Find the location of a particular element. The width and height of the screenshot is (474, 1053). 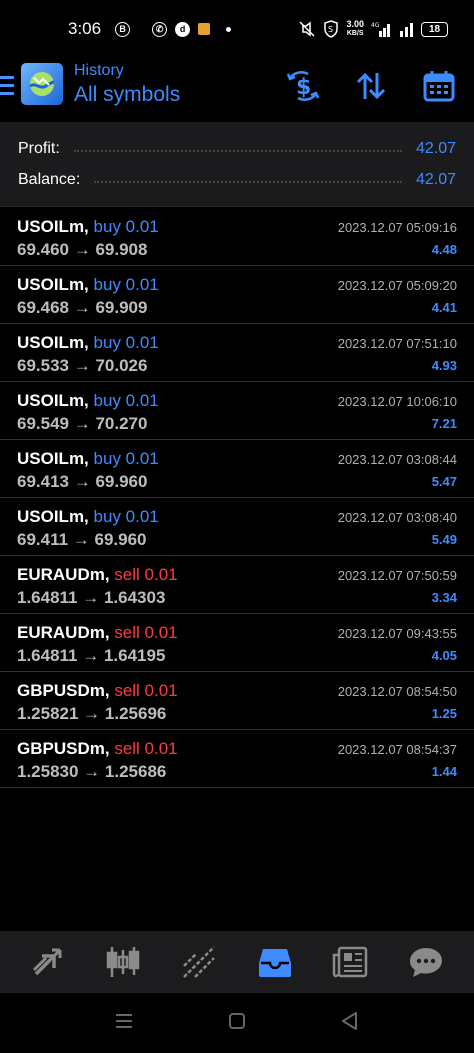

chat-icon is located at coordinates (426, 962).